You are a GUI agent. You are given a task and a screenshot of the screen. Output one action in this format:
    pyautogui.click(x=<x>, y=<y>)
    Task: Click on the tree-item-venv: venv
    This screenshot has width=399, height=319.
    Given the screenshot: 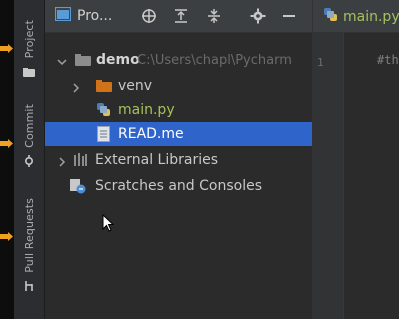 What is the action you would take?
    pyautogui.click(x=178, y=86)
    